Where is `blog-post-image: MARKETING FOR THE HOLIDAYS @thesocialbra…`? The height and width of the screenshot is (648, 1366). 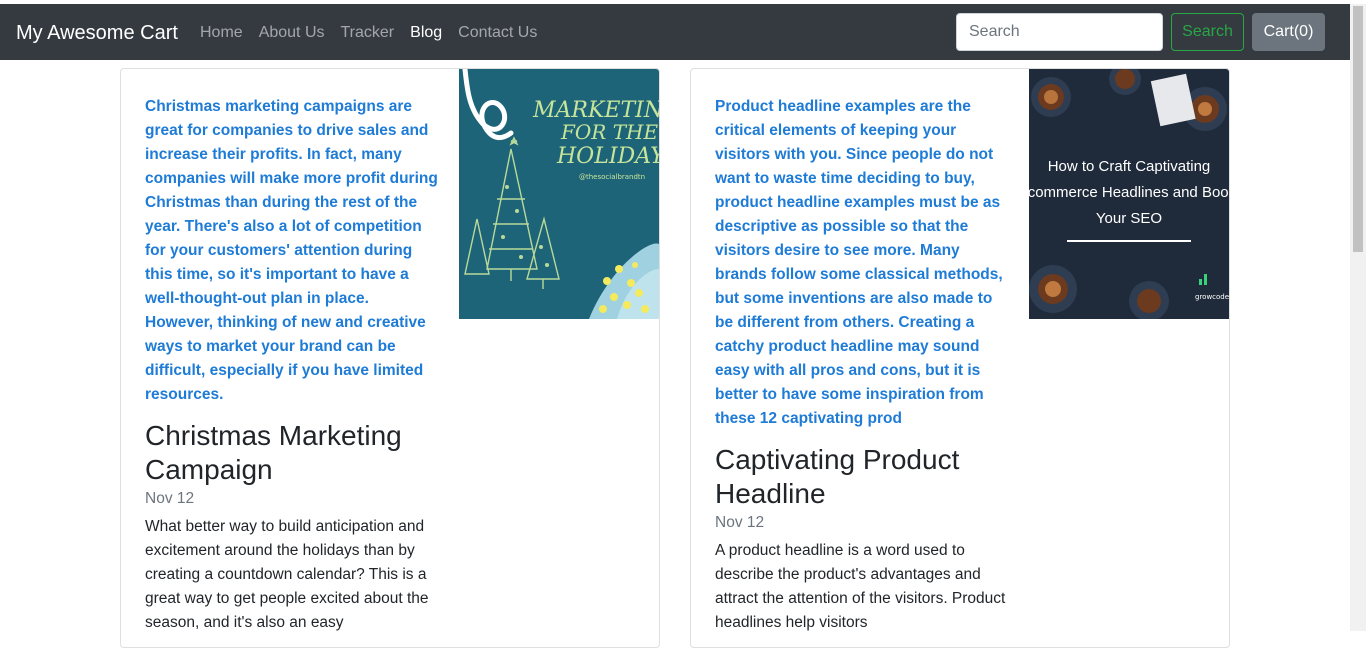
blog-post-image: MARKETING FOR THE HOLIDAYS @thesocialbra… is located at coordinates (559, 194).